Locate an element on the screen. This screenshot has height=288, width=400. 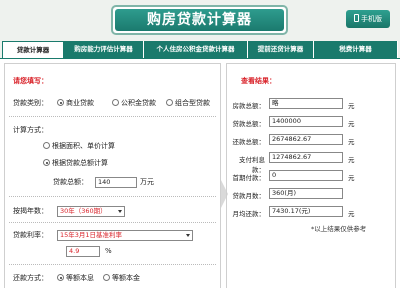
result-row: 房款总额： 略 元 is located at coordinates (311, 104).